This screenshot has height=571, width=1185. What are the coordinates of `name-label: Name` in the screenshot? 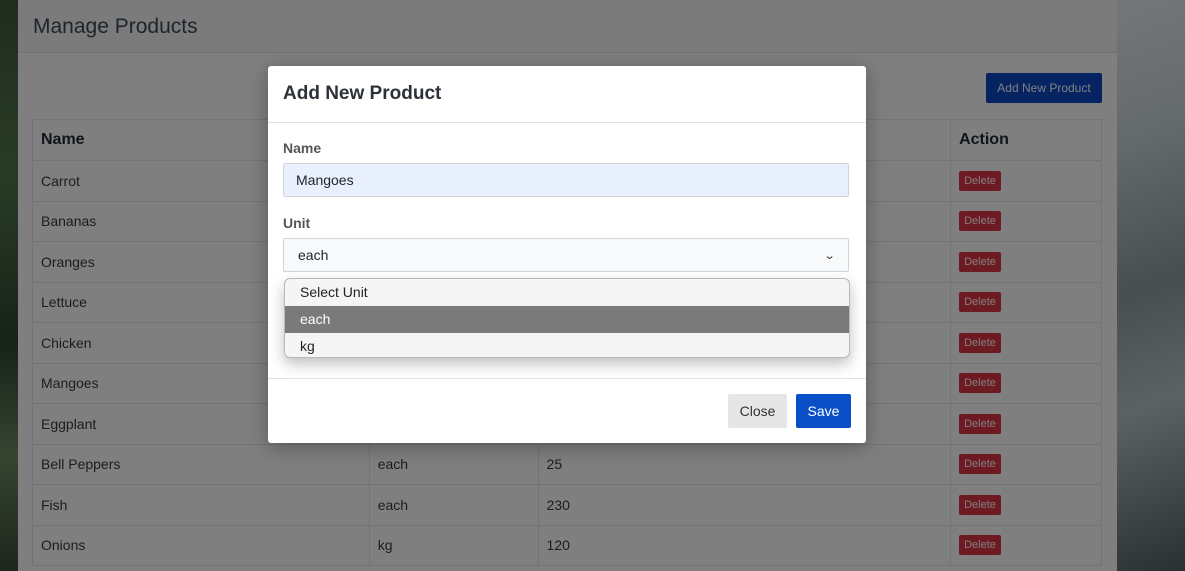 It's located at (302, 148).